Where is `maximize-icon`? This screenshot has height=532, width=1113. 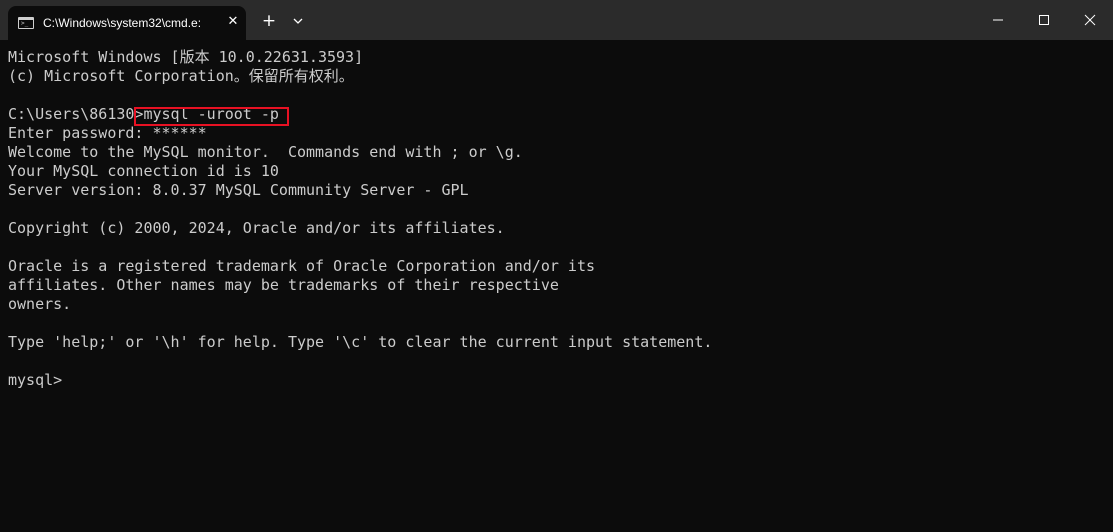 maximize-icon is located at coordinates (1044, 20).